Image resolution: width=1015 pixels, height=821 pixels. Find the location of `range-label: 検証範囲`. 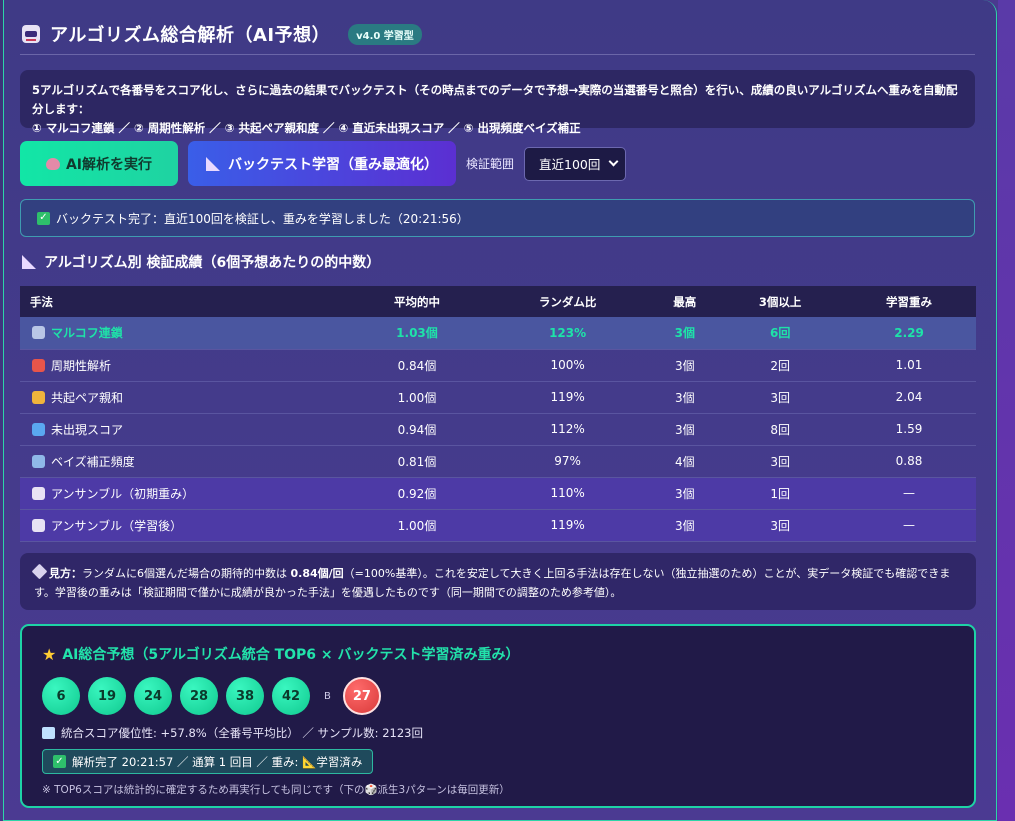

range-label: 検証範囲 is located at coordinates (490, 164).